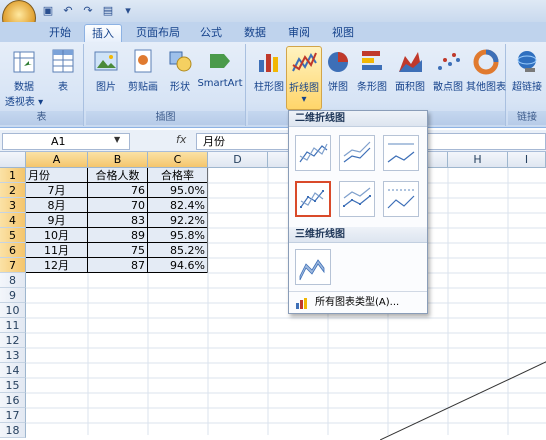 The width and height of the screenshot is (546, 440). I want to click on hyperlink-icon, so click(527, 61).